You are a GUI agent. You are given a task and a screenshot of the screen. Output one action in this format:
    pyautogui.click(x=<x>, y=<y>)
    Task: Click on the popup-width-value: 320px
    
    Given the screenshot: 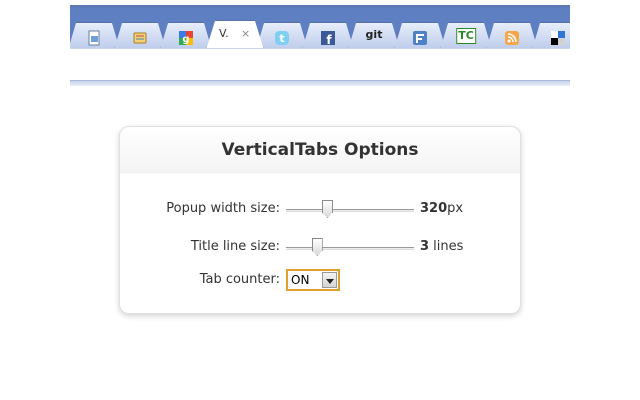 What is the action you would take?
    pyautogui.click(x=441, y=208)
    